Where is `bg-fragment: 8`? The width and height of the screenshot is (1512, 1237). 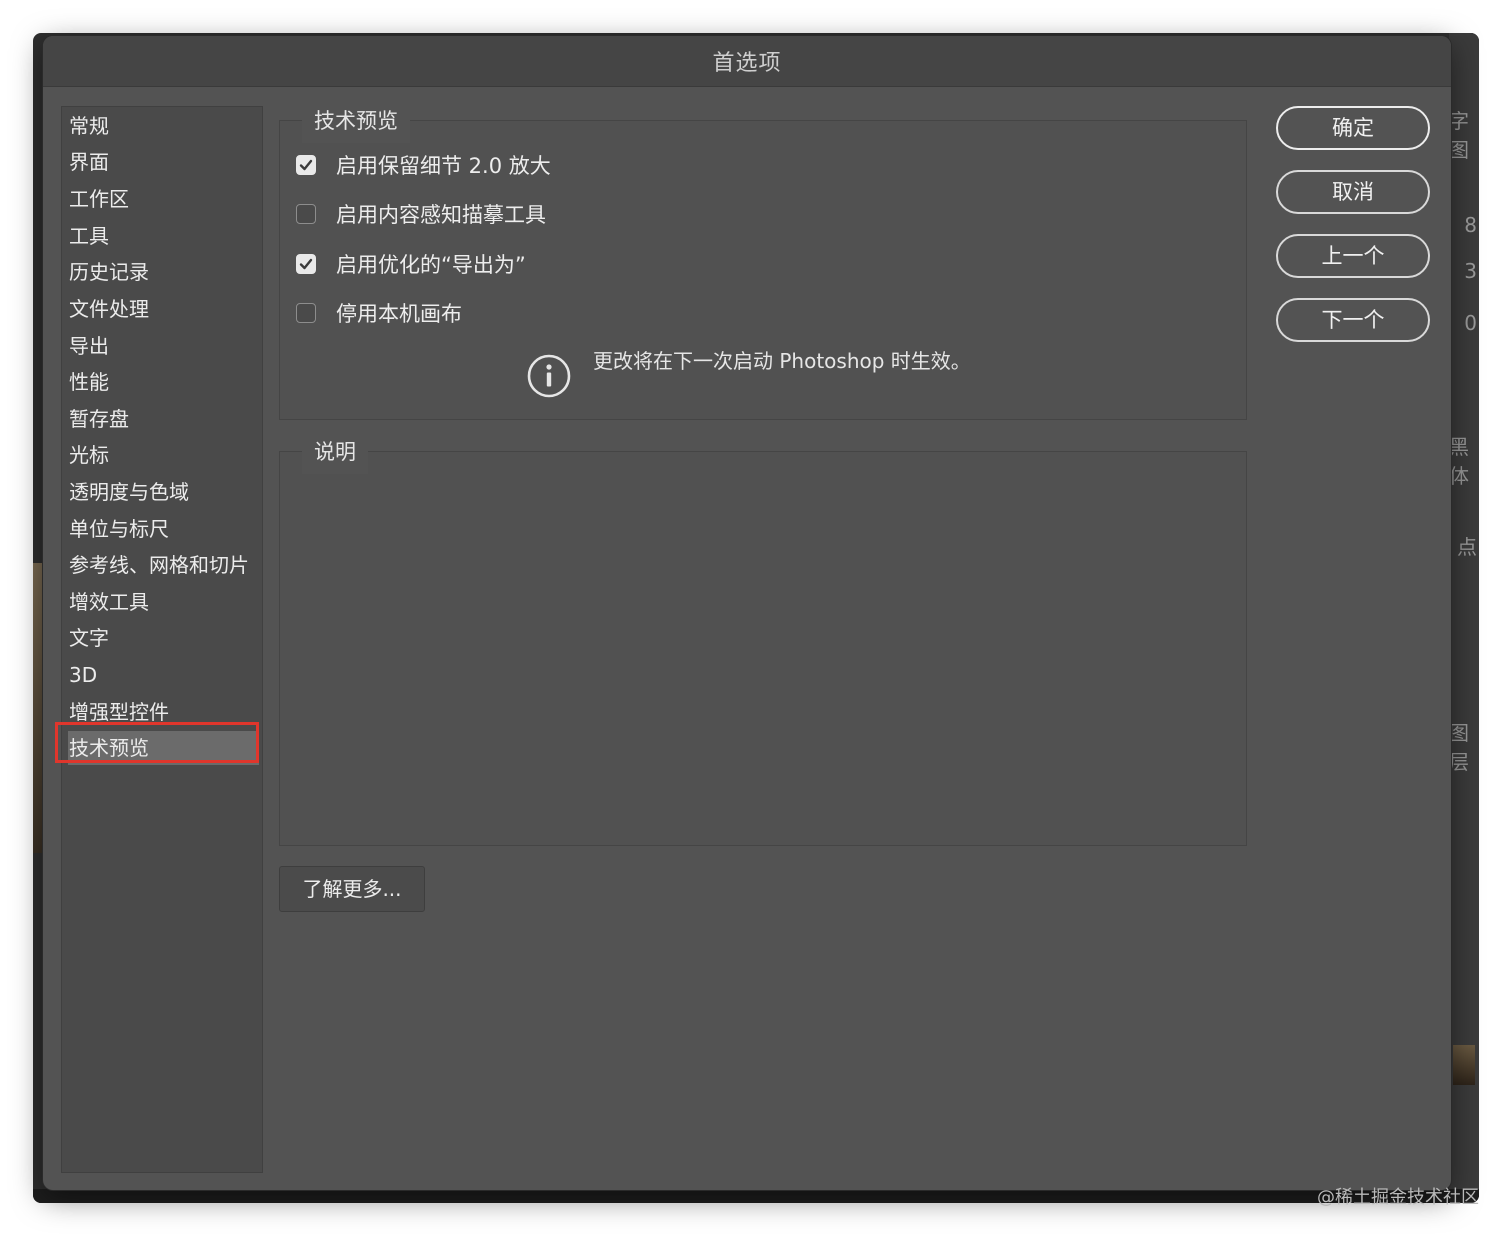
bg-fragment: 8 is located at coordinates (1470, 225).